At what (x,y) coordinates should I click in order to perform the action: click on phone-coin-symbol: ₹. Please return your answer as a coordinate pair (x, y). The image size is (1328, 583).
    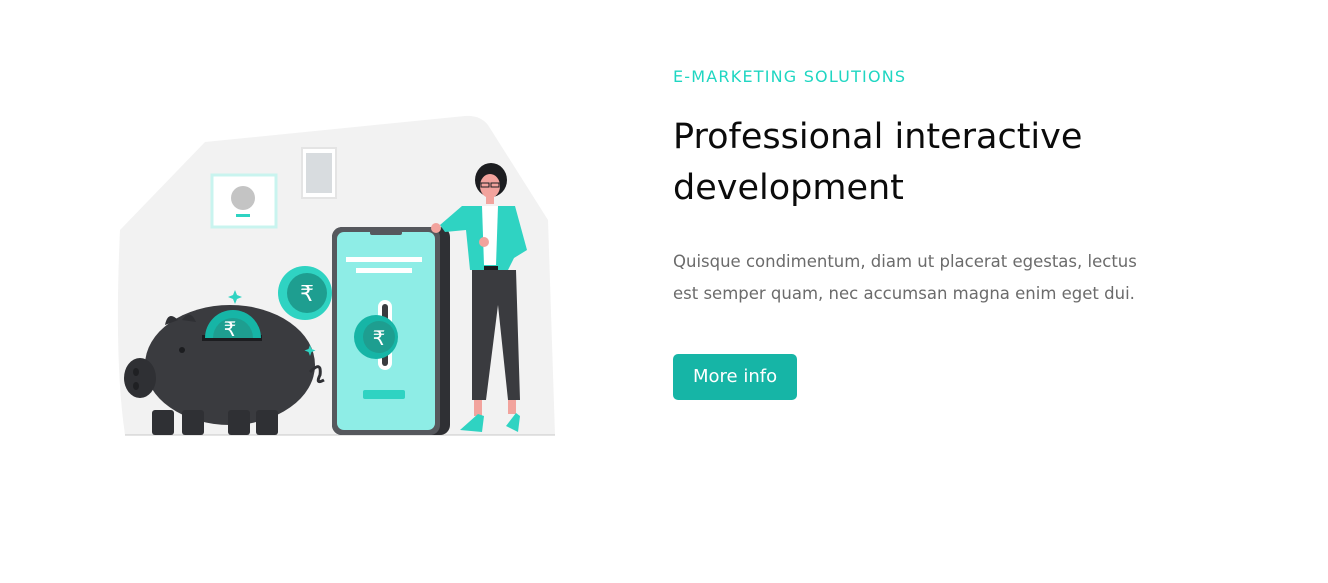
    Looking at the image, I should click on (379, 338).